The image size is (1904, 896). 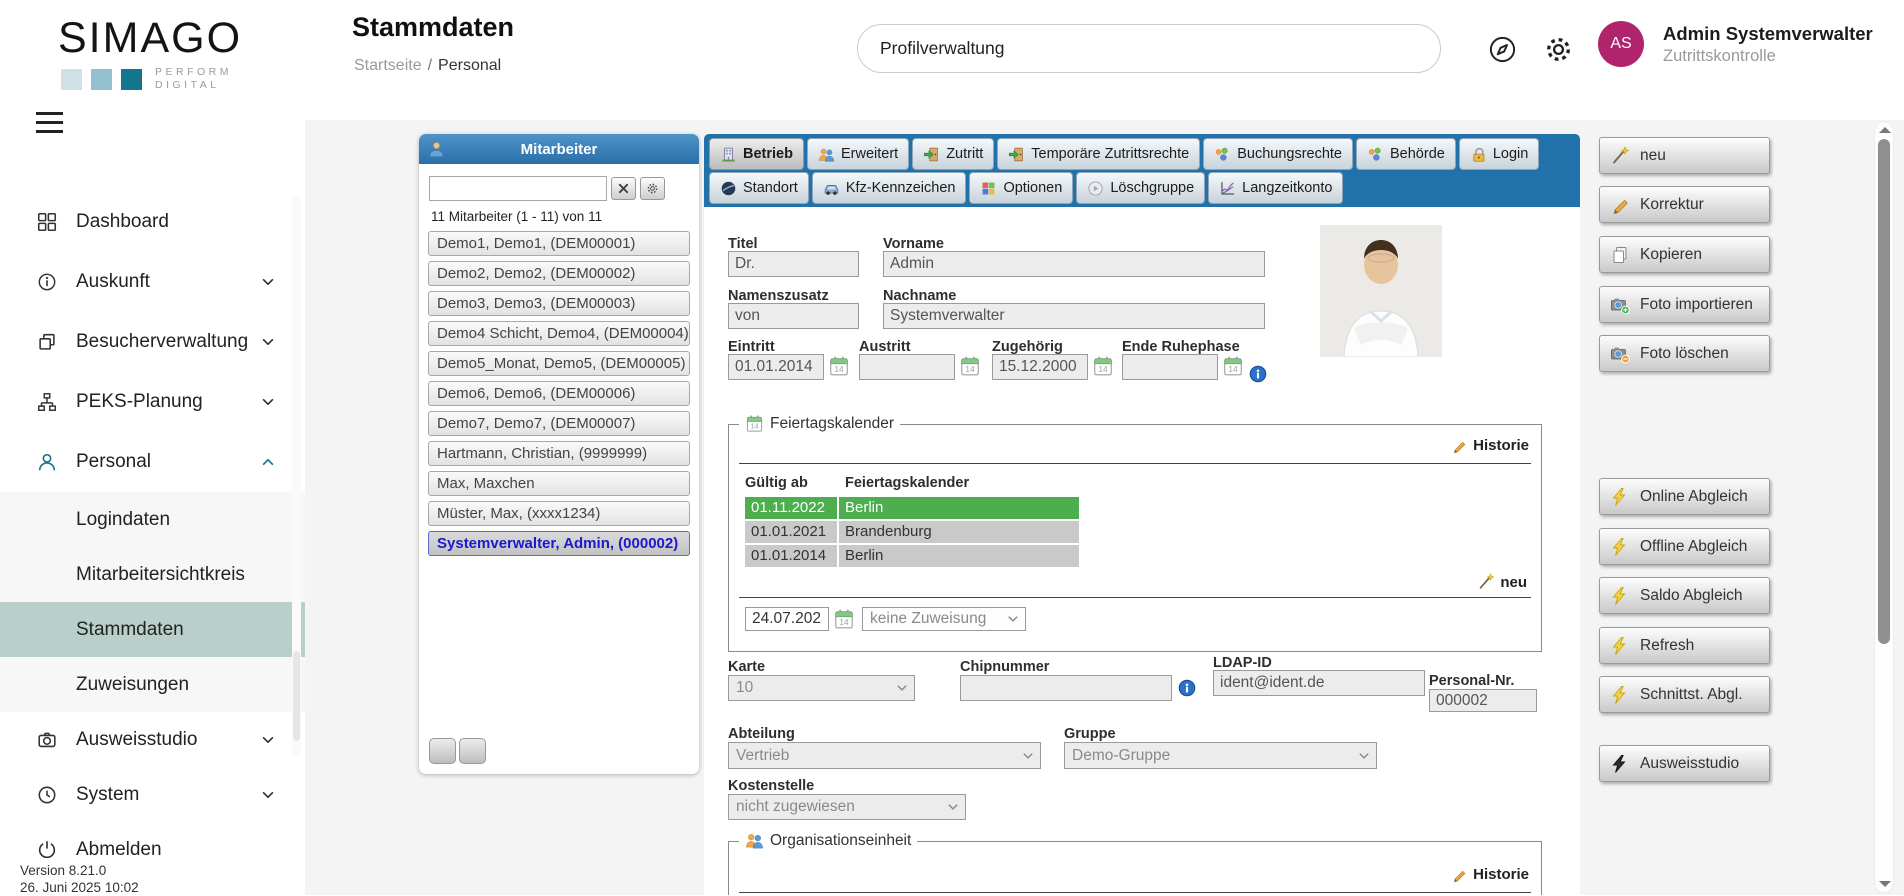 What do you see at coordinates (152, 684) in the screenshot?
I see `sidebar-subitem-zuweisungen: Zuweisungen` at bounding box center [152, 684].